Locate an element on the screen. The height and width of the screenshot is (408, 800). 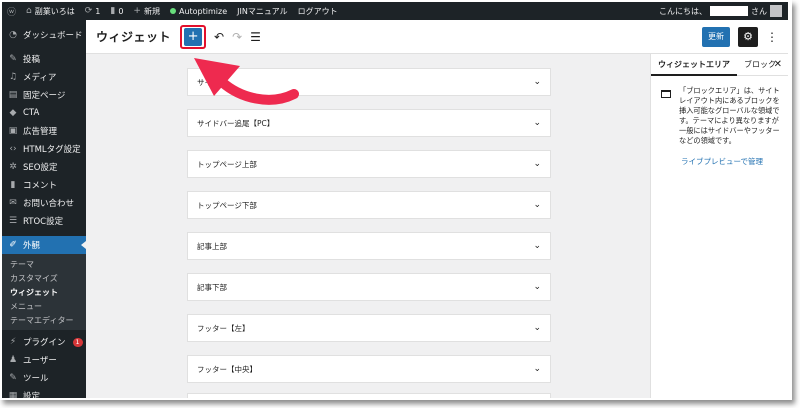
updates-link: ⟳ 1 is located at coordinates (93, 11).